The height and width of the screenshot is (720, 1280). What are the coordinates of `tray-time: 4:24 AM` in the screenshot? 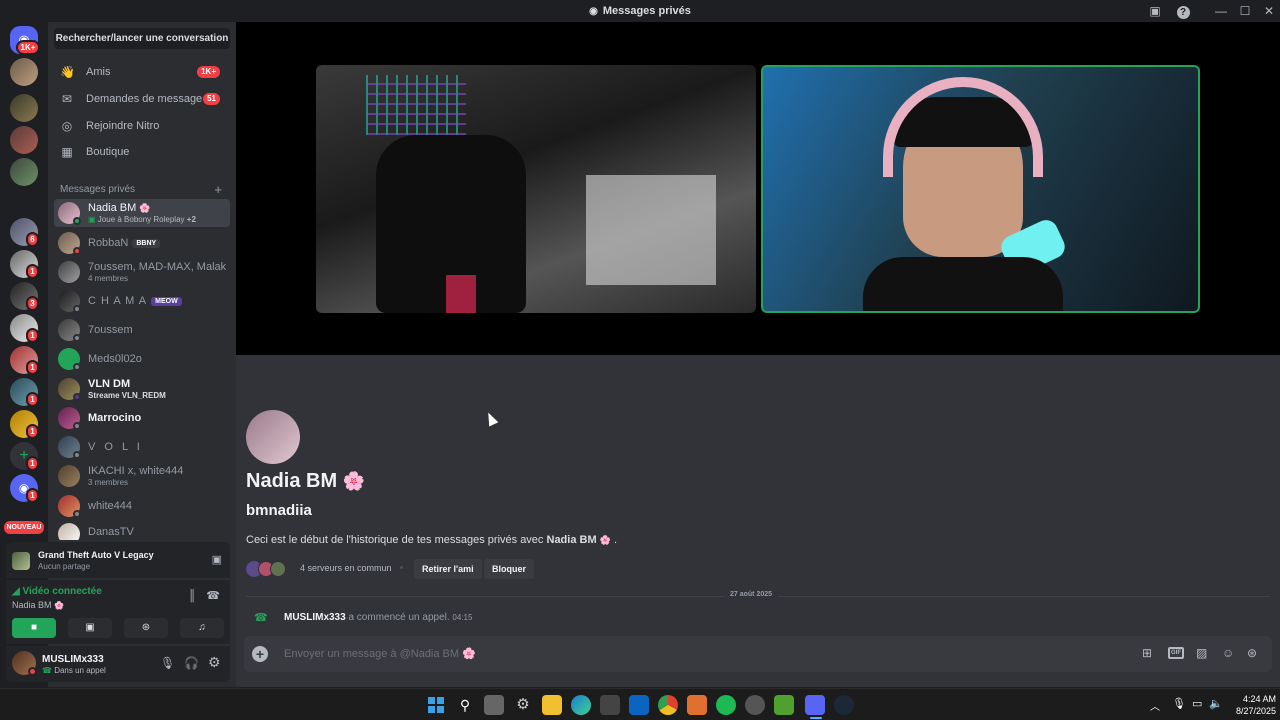 It's located at (1253, 699).